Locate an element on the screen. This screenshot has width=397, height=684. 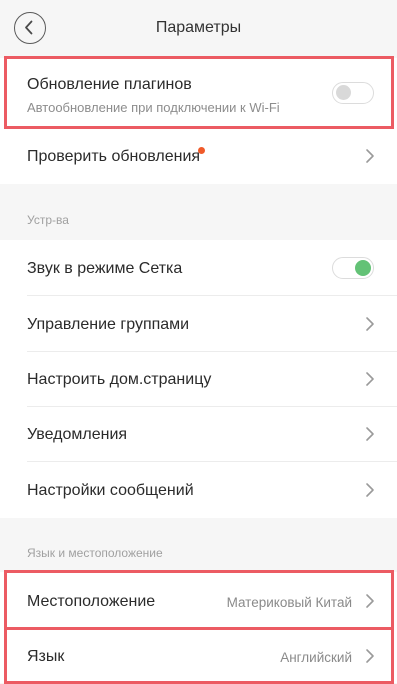
message-settings-label: Настройки сообщений is located at coordinates (110, 490).